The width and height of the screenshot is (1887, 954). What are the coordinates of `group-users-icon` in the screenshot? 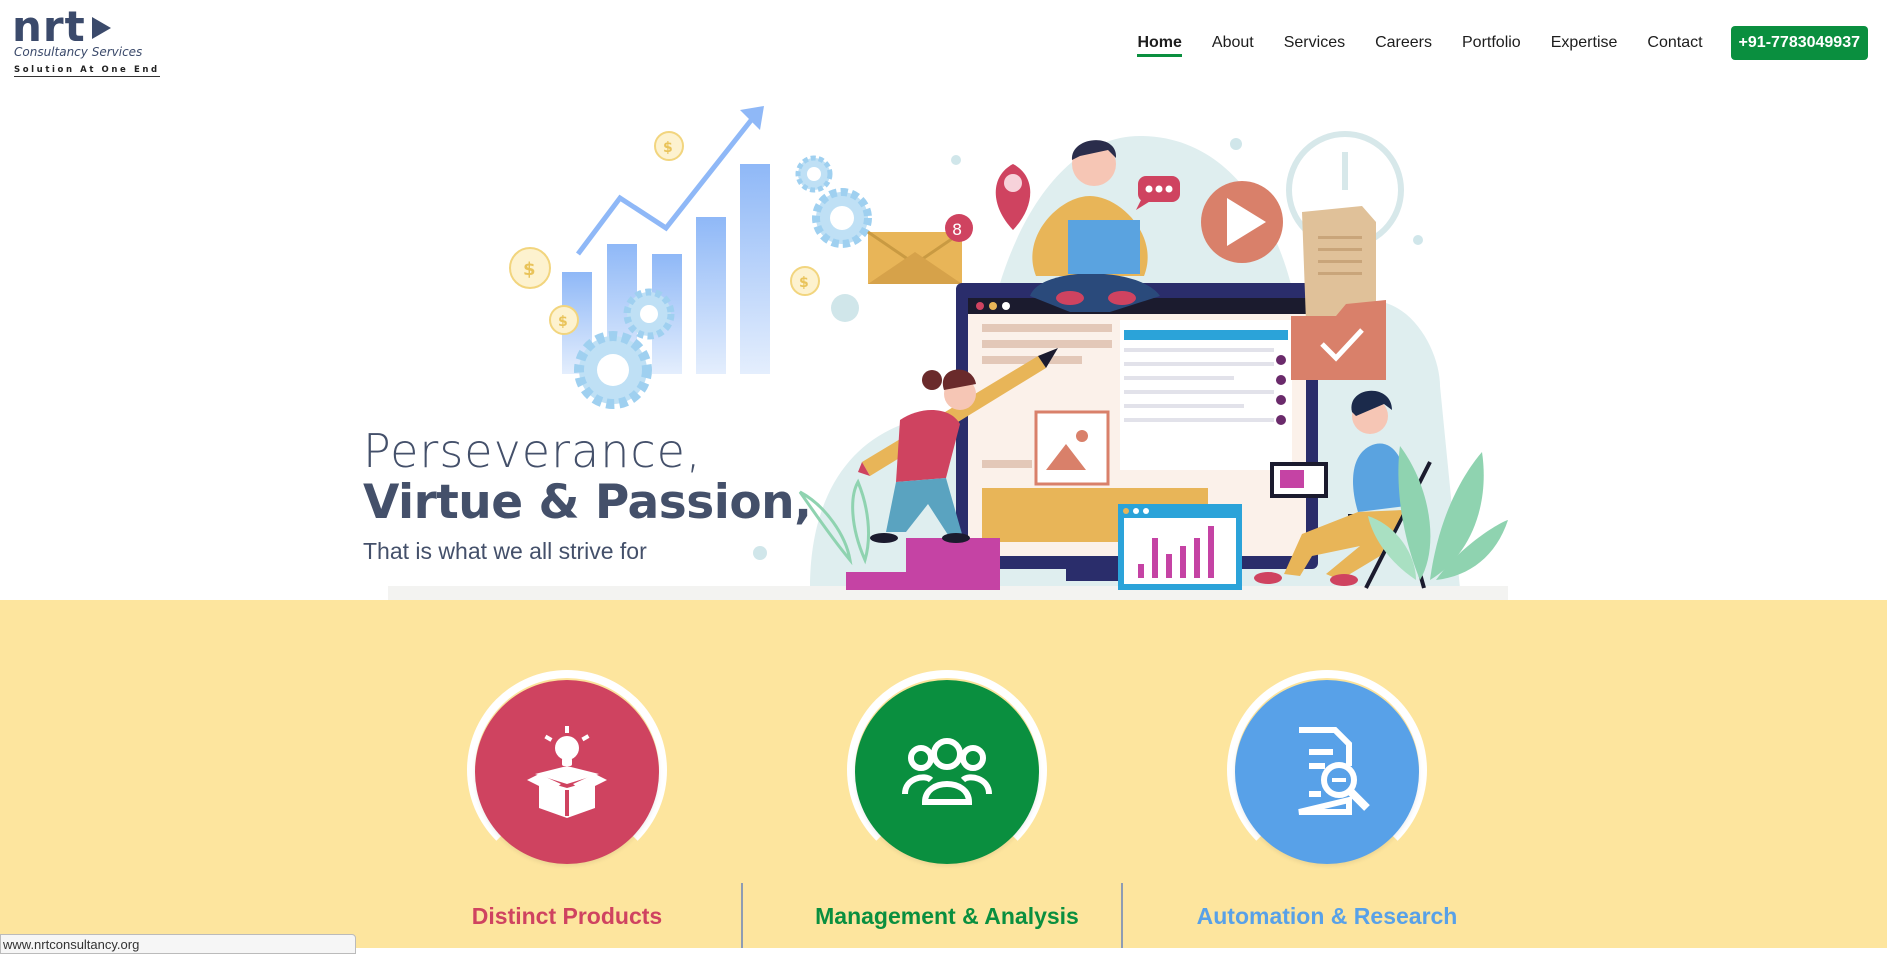 It's located at (947, 771).